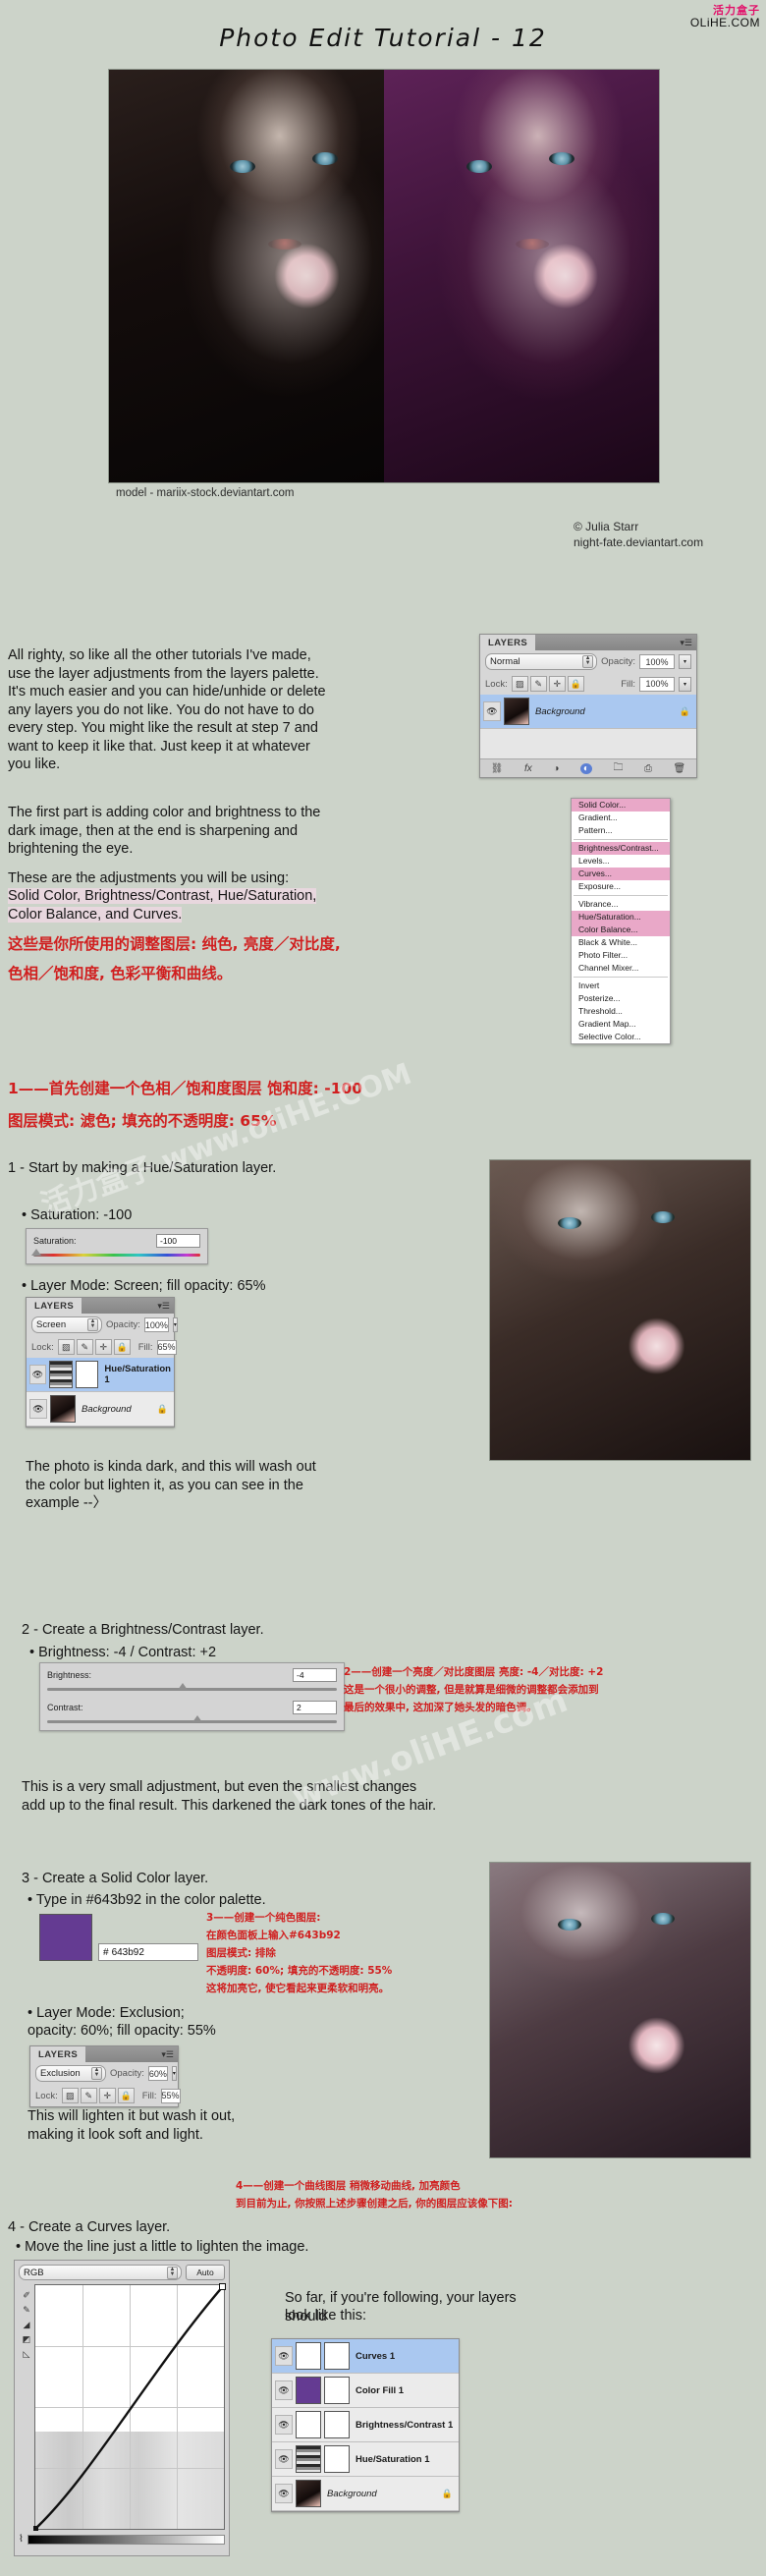 The width and height of the screenshot is (766, 2576). What do you see at coordinates (365, 2459) in the screenshot?
I see `layer-row: 👁 Hue/Saturation 1` at bounding box center [365, 2459].